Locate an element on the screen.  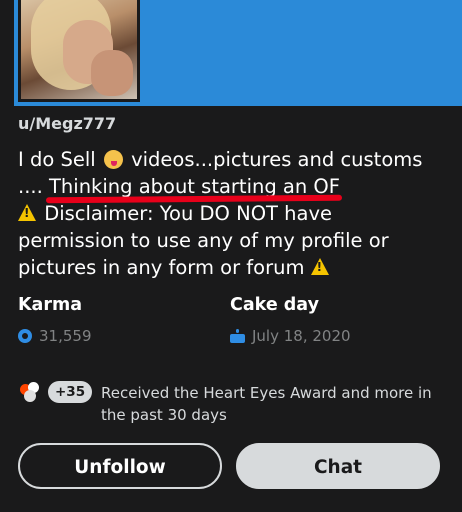
karma-icon is located at coordinates (25, 336).